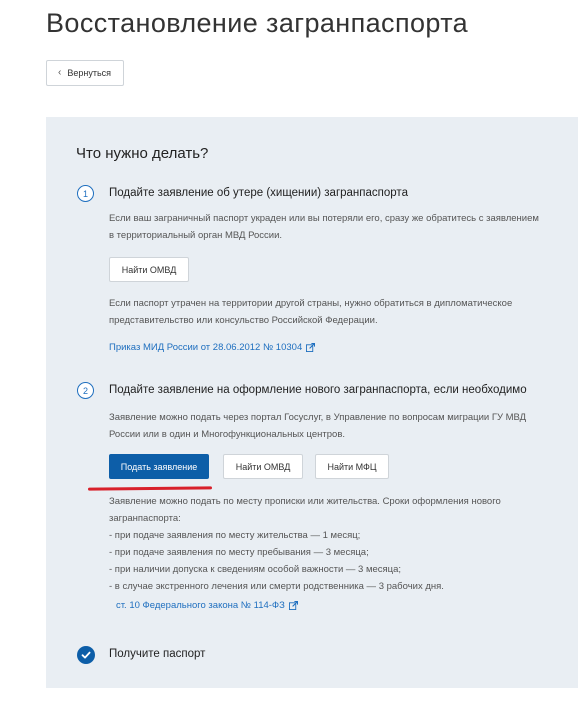 The height and width of the screenshot is (703, 585). Describe the element at coordinates (89, 73) in the screenshot. I see `back-button-label: Вернуться` at that location.